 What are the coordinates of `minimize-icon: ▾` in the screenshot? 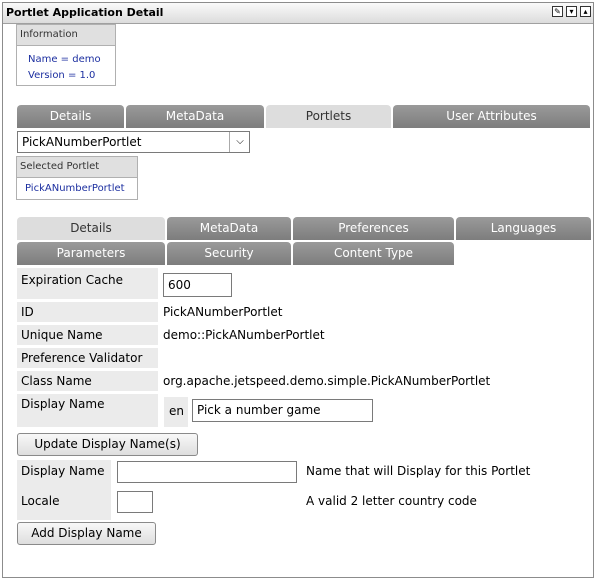 It's located at (571, 11).